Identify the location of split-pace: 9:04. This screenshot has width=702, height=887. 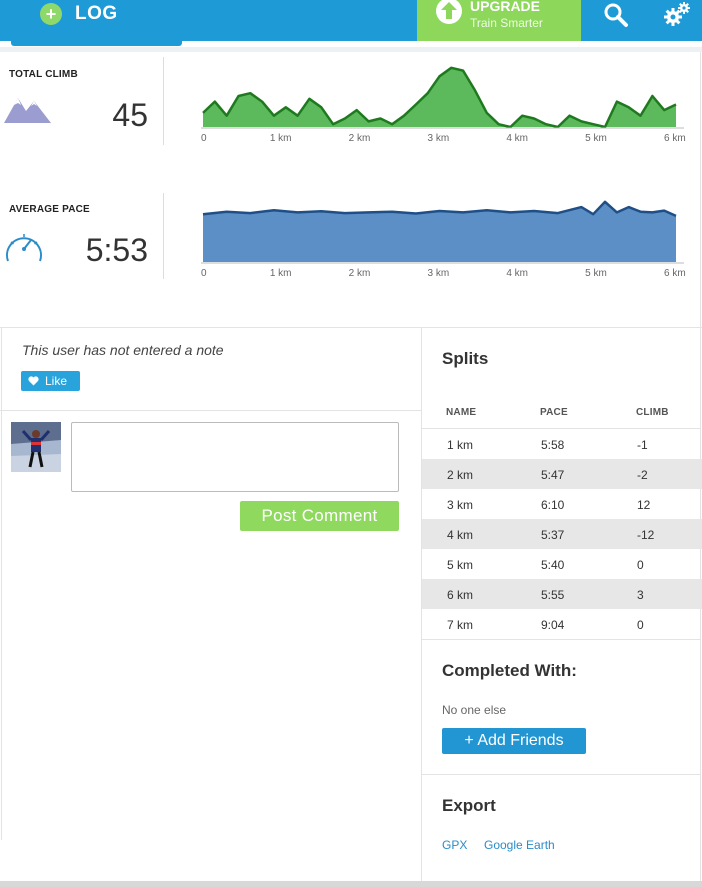
(553, 625).